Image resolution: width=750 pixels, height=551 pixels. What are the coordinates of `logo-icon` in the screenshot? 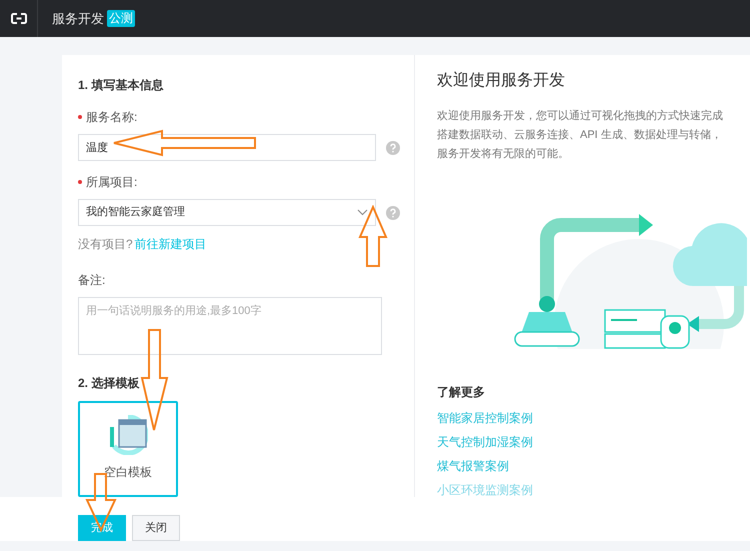 It's located at (18, 18).